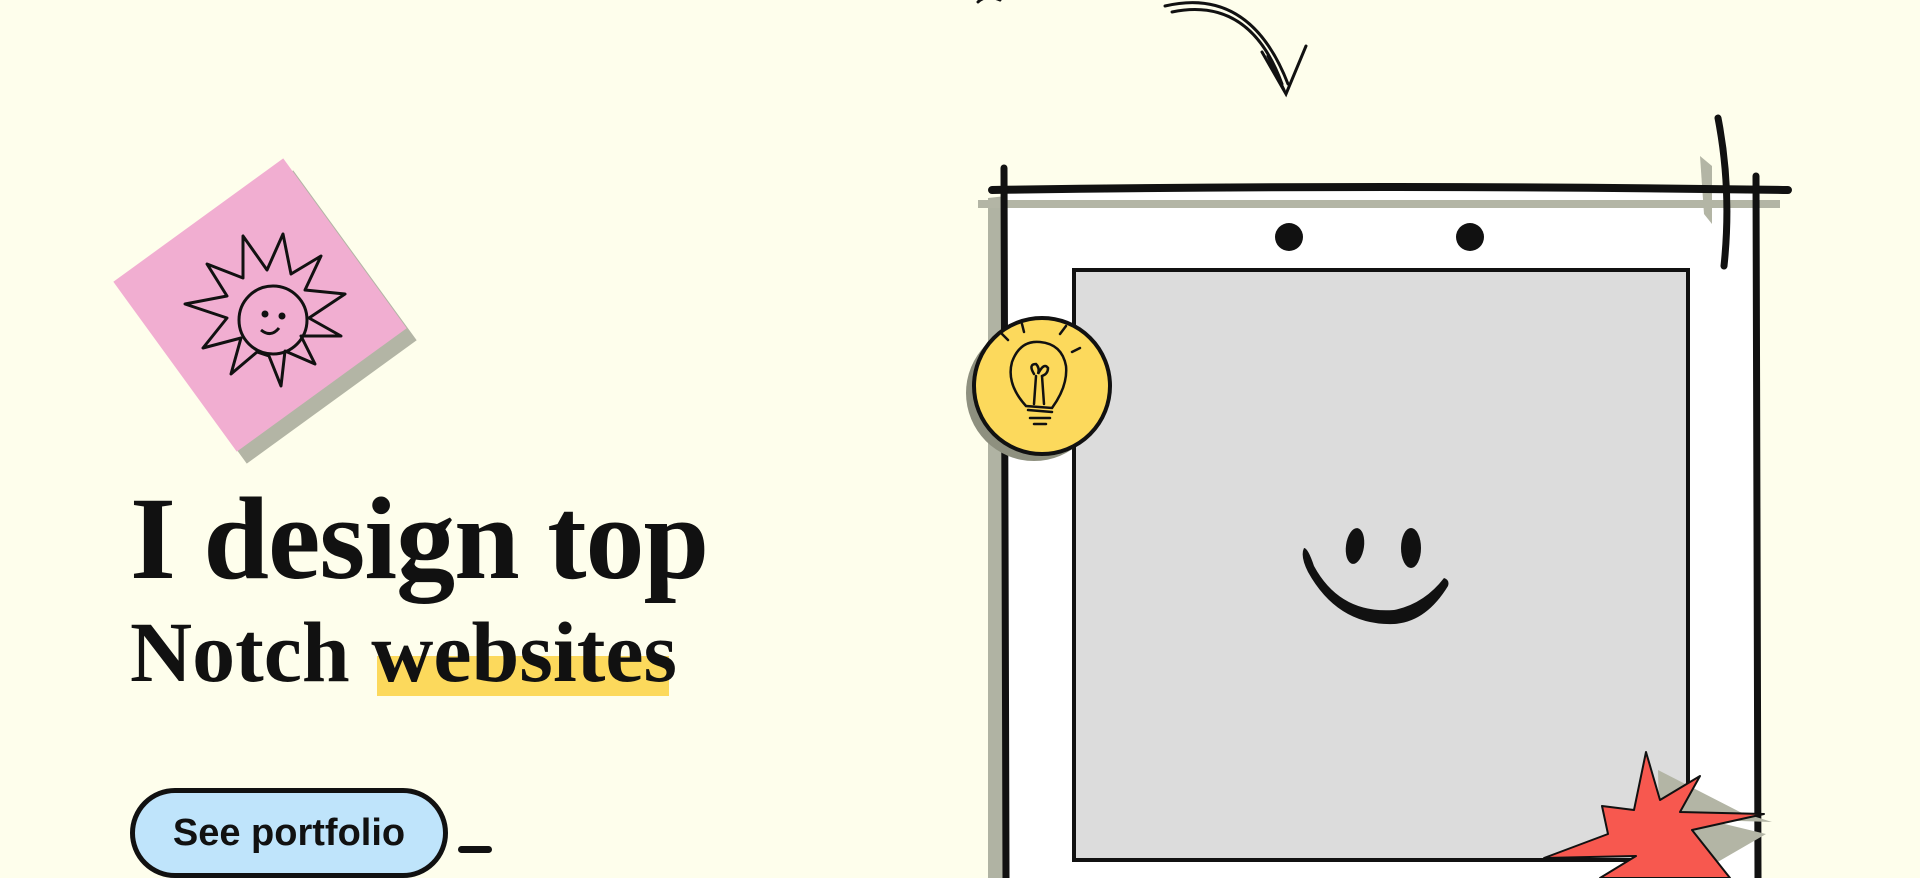 Image resolution: width=1920 pixels, height=878 pixels. What do you see at coordinates (1142, 49) in the screenshot?
I see `curved-arrow-icon` at bounding box center [1142, 49].